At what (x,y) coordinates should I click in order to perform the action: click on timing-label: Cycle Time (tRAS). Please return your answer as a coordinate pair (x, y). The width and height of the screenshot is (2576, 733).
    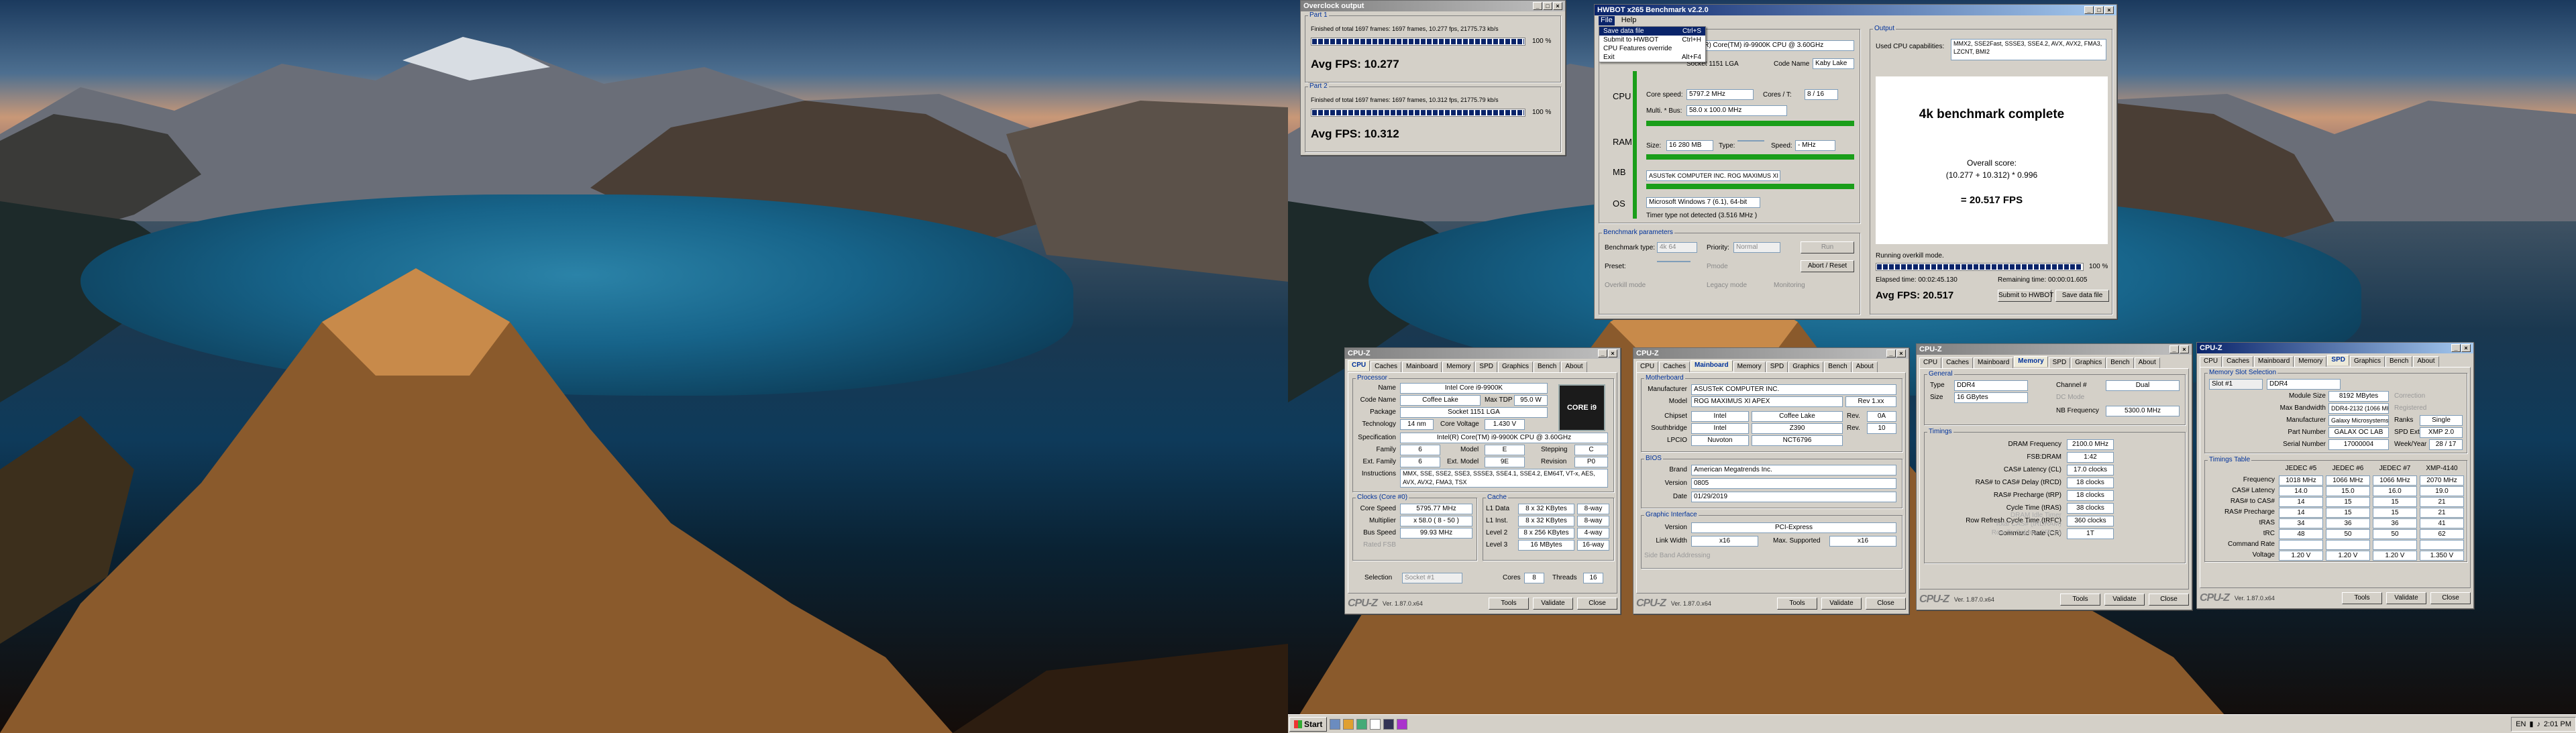
    Looking at the image, I should click on (2033, 508).